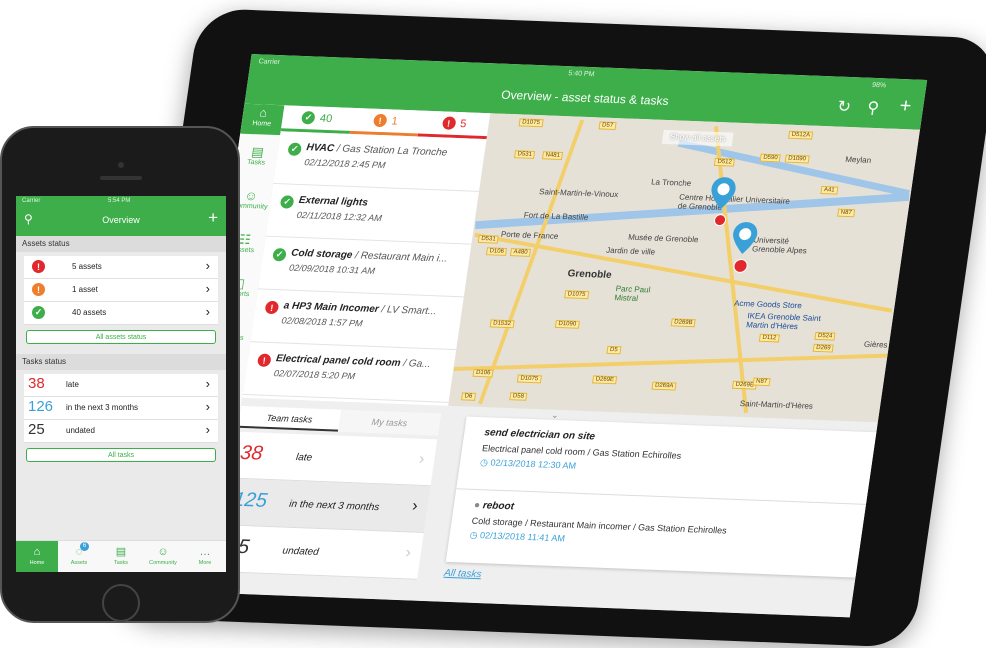 This screenshot has height=648, width=986. Describe the element at coordinates (372, 214) in the screenshot. I see `list-item: ✓ External lights 02/11/2018 12:32 AM` at that location.